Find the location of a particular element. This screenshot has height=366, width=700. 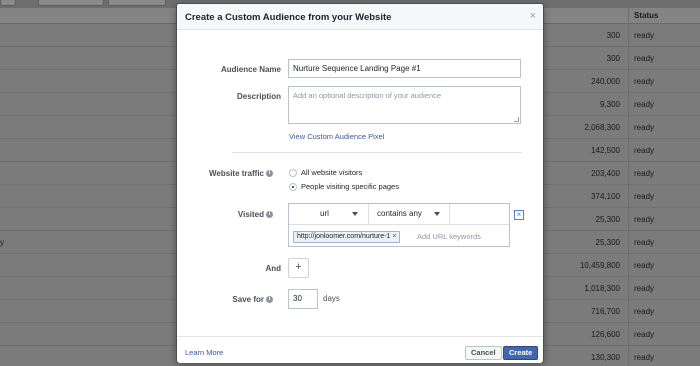

rule-selectors: url contains any is located at coordinates (399, 214).